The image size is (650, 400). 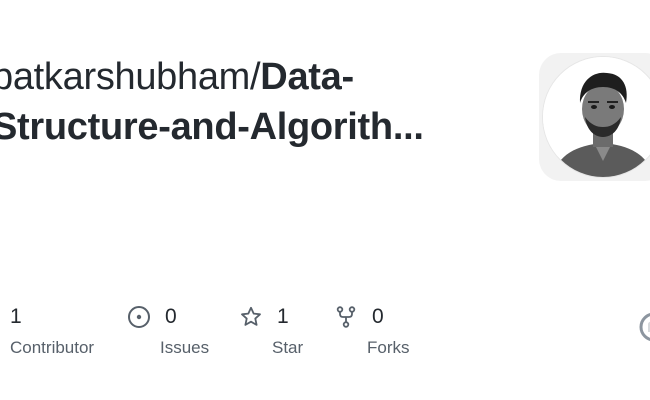 What do you see at coordinates (139, 317) in the screenshot?
I see `issue-opened-icon` at bounding box center [139, 317].